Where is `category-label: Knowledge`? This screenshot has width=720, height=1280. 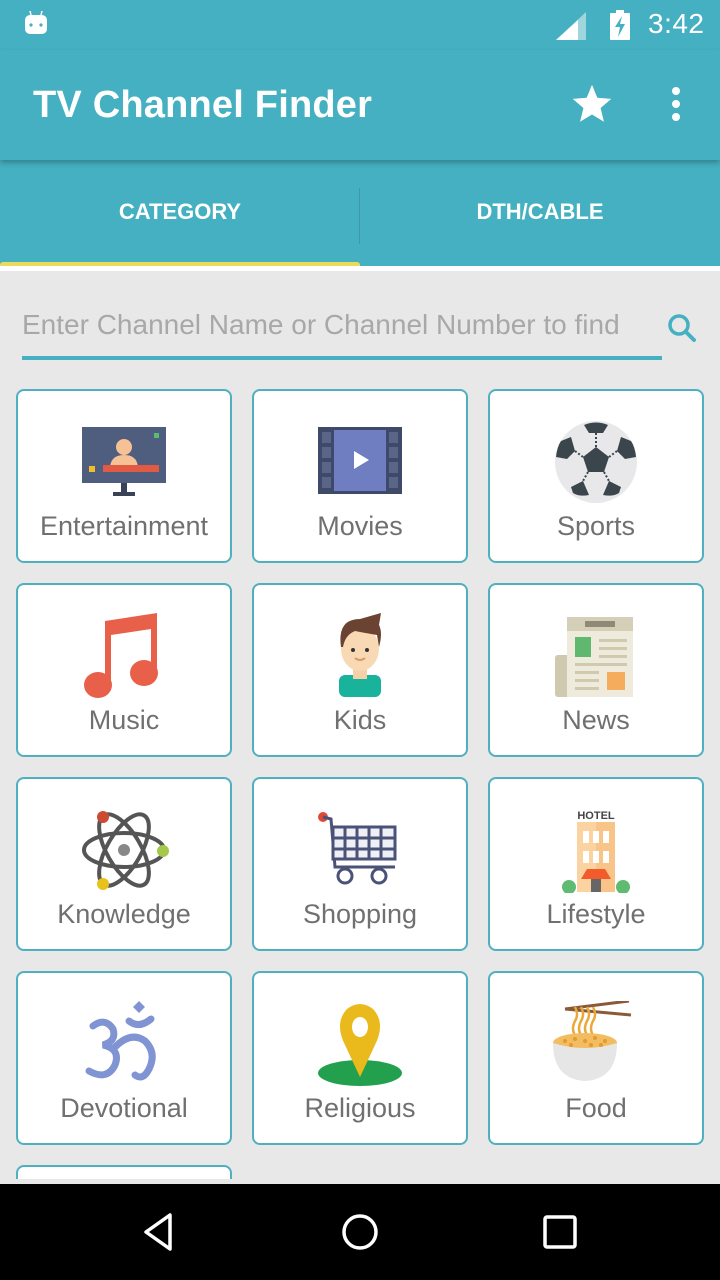
category-label: Knowledge is located at coordinates (124, 914).